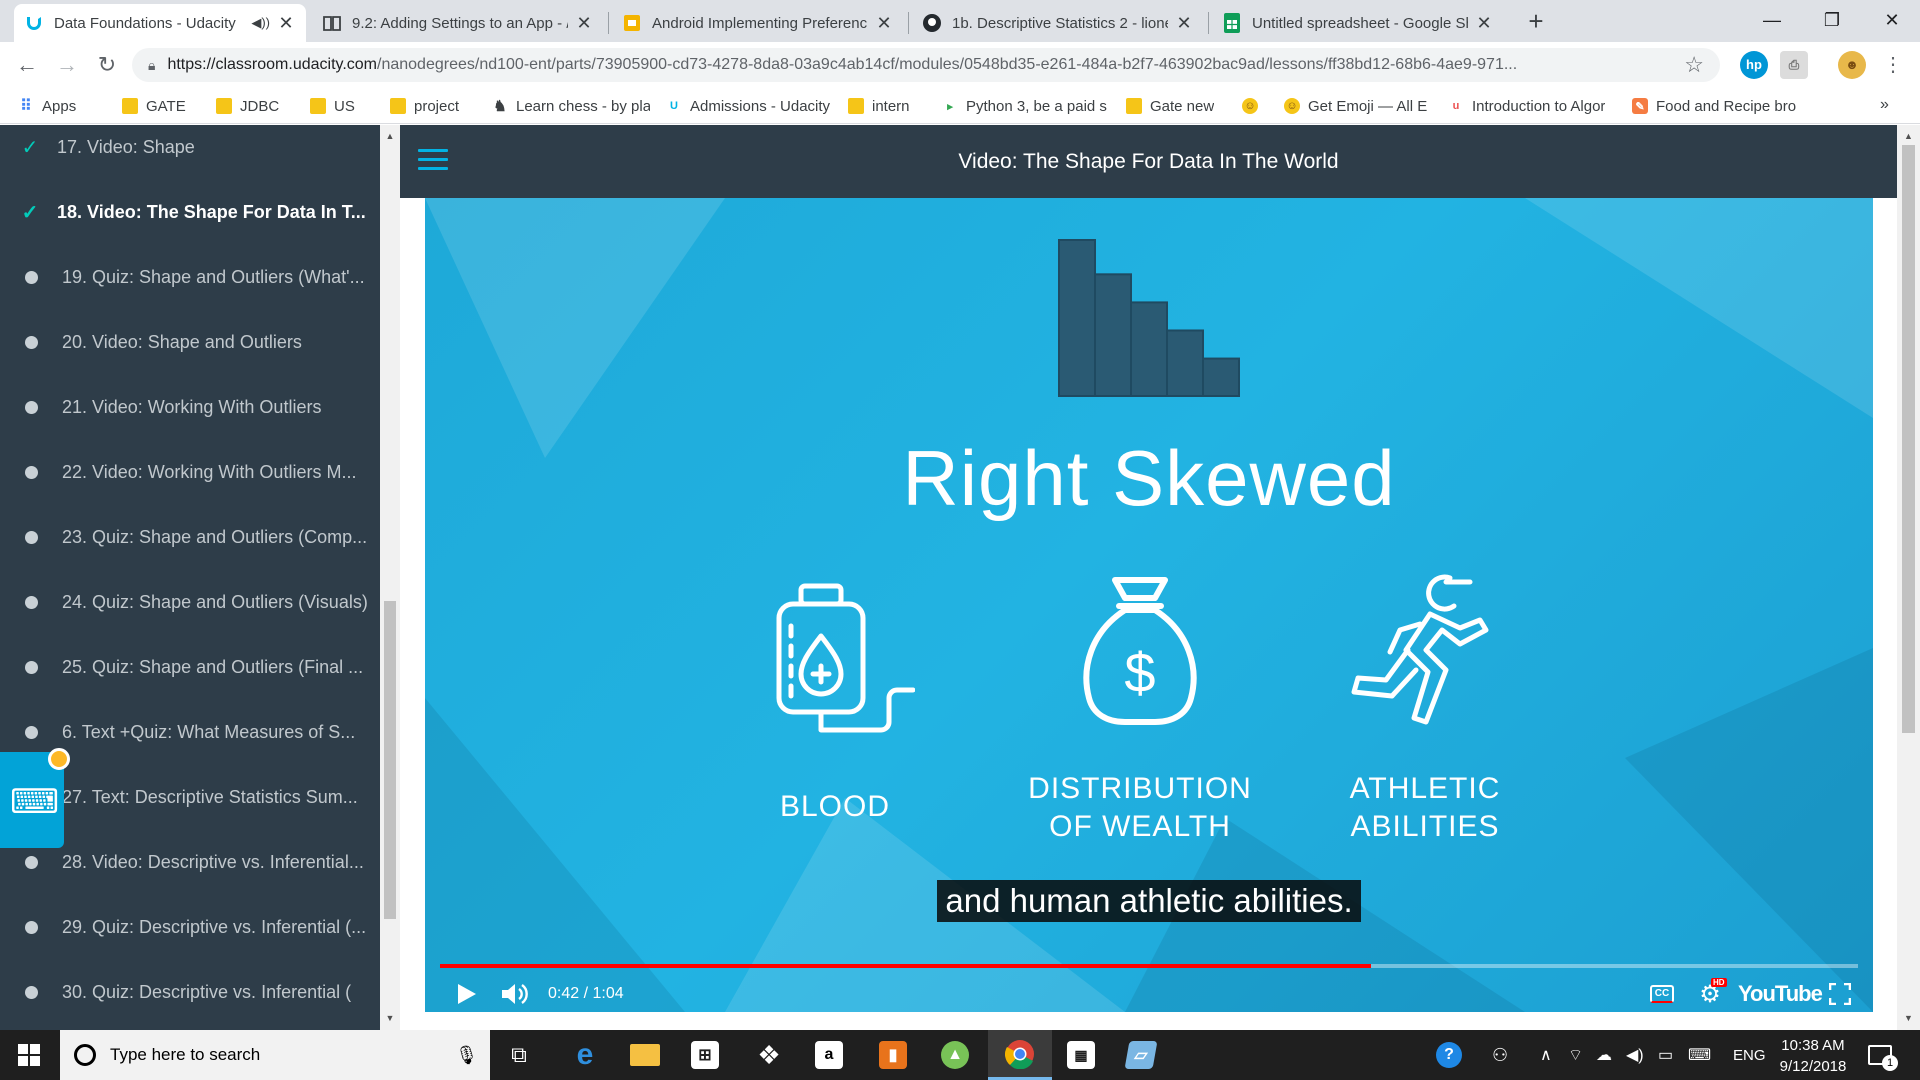  I want to click on notes-icon: ▱, so click(1141, 1055).